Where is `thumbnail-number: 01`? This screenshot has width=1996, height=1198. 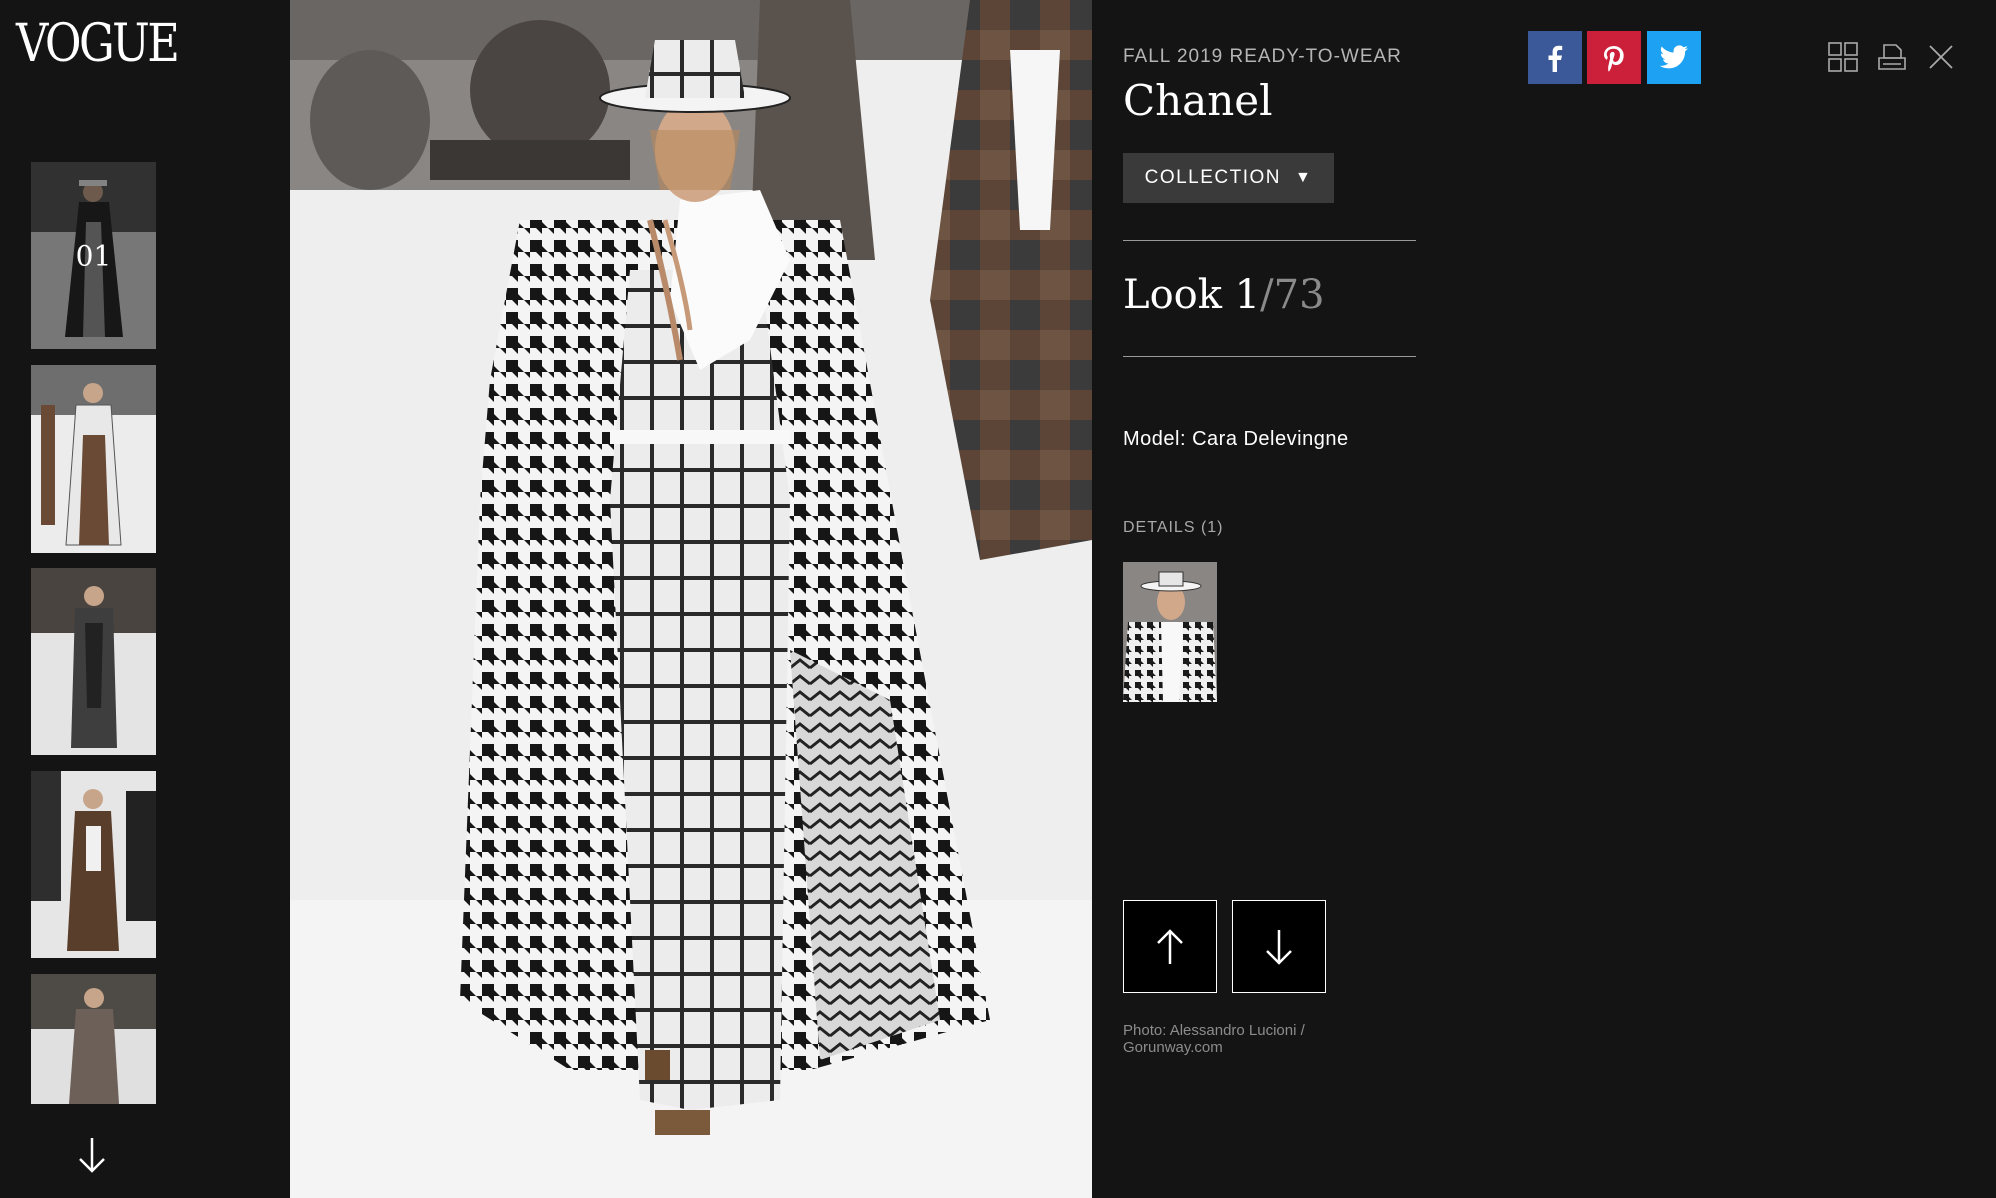 thumbnail-number: 01 is located at coordinates (93, 255).